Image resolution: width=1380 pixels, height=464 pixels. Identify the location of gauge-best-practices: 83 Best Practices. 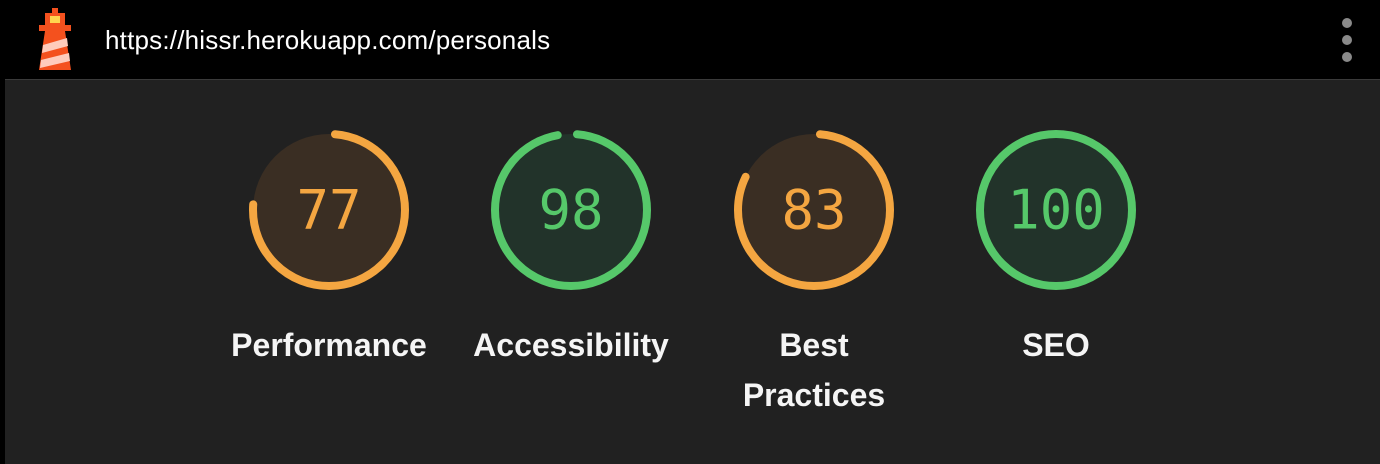
(814, 274).